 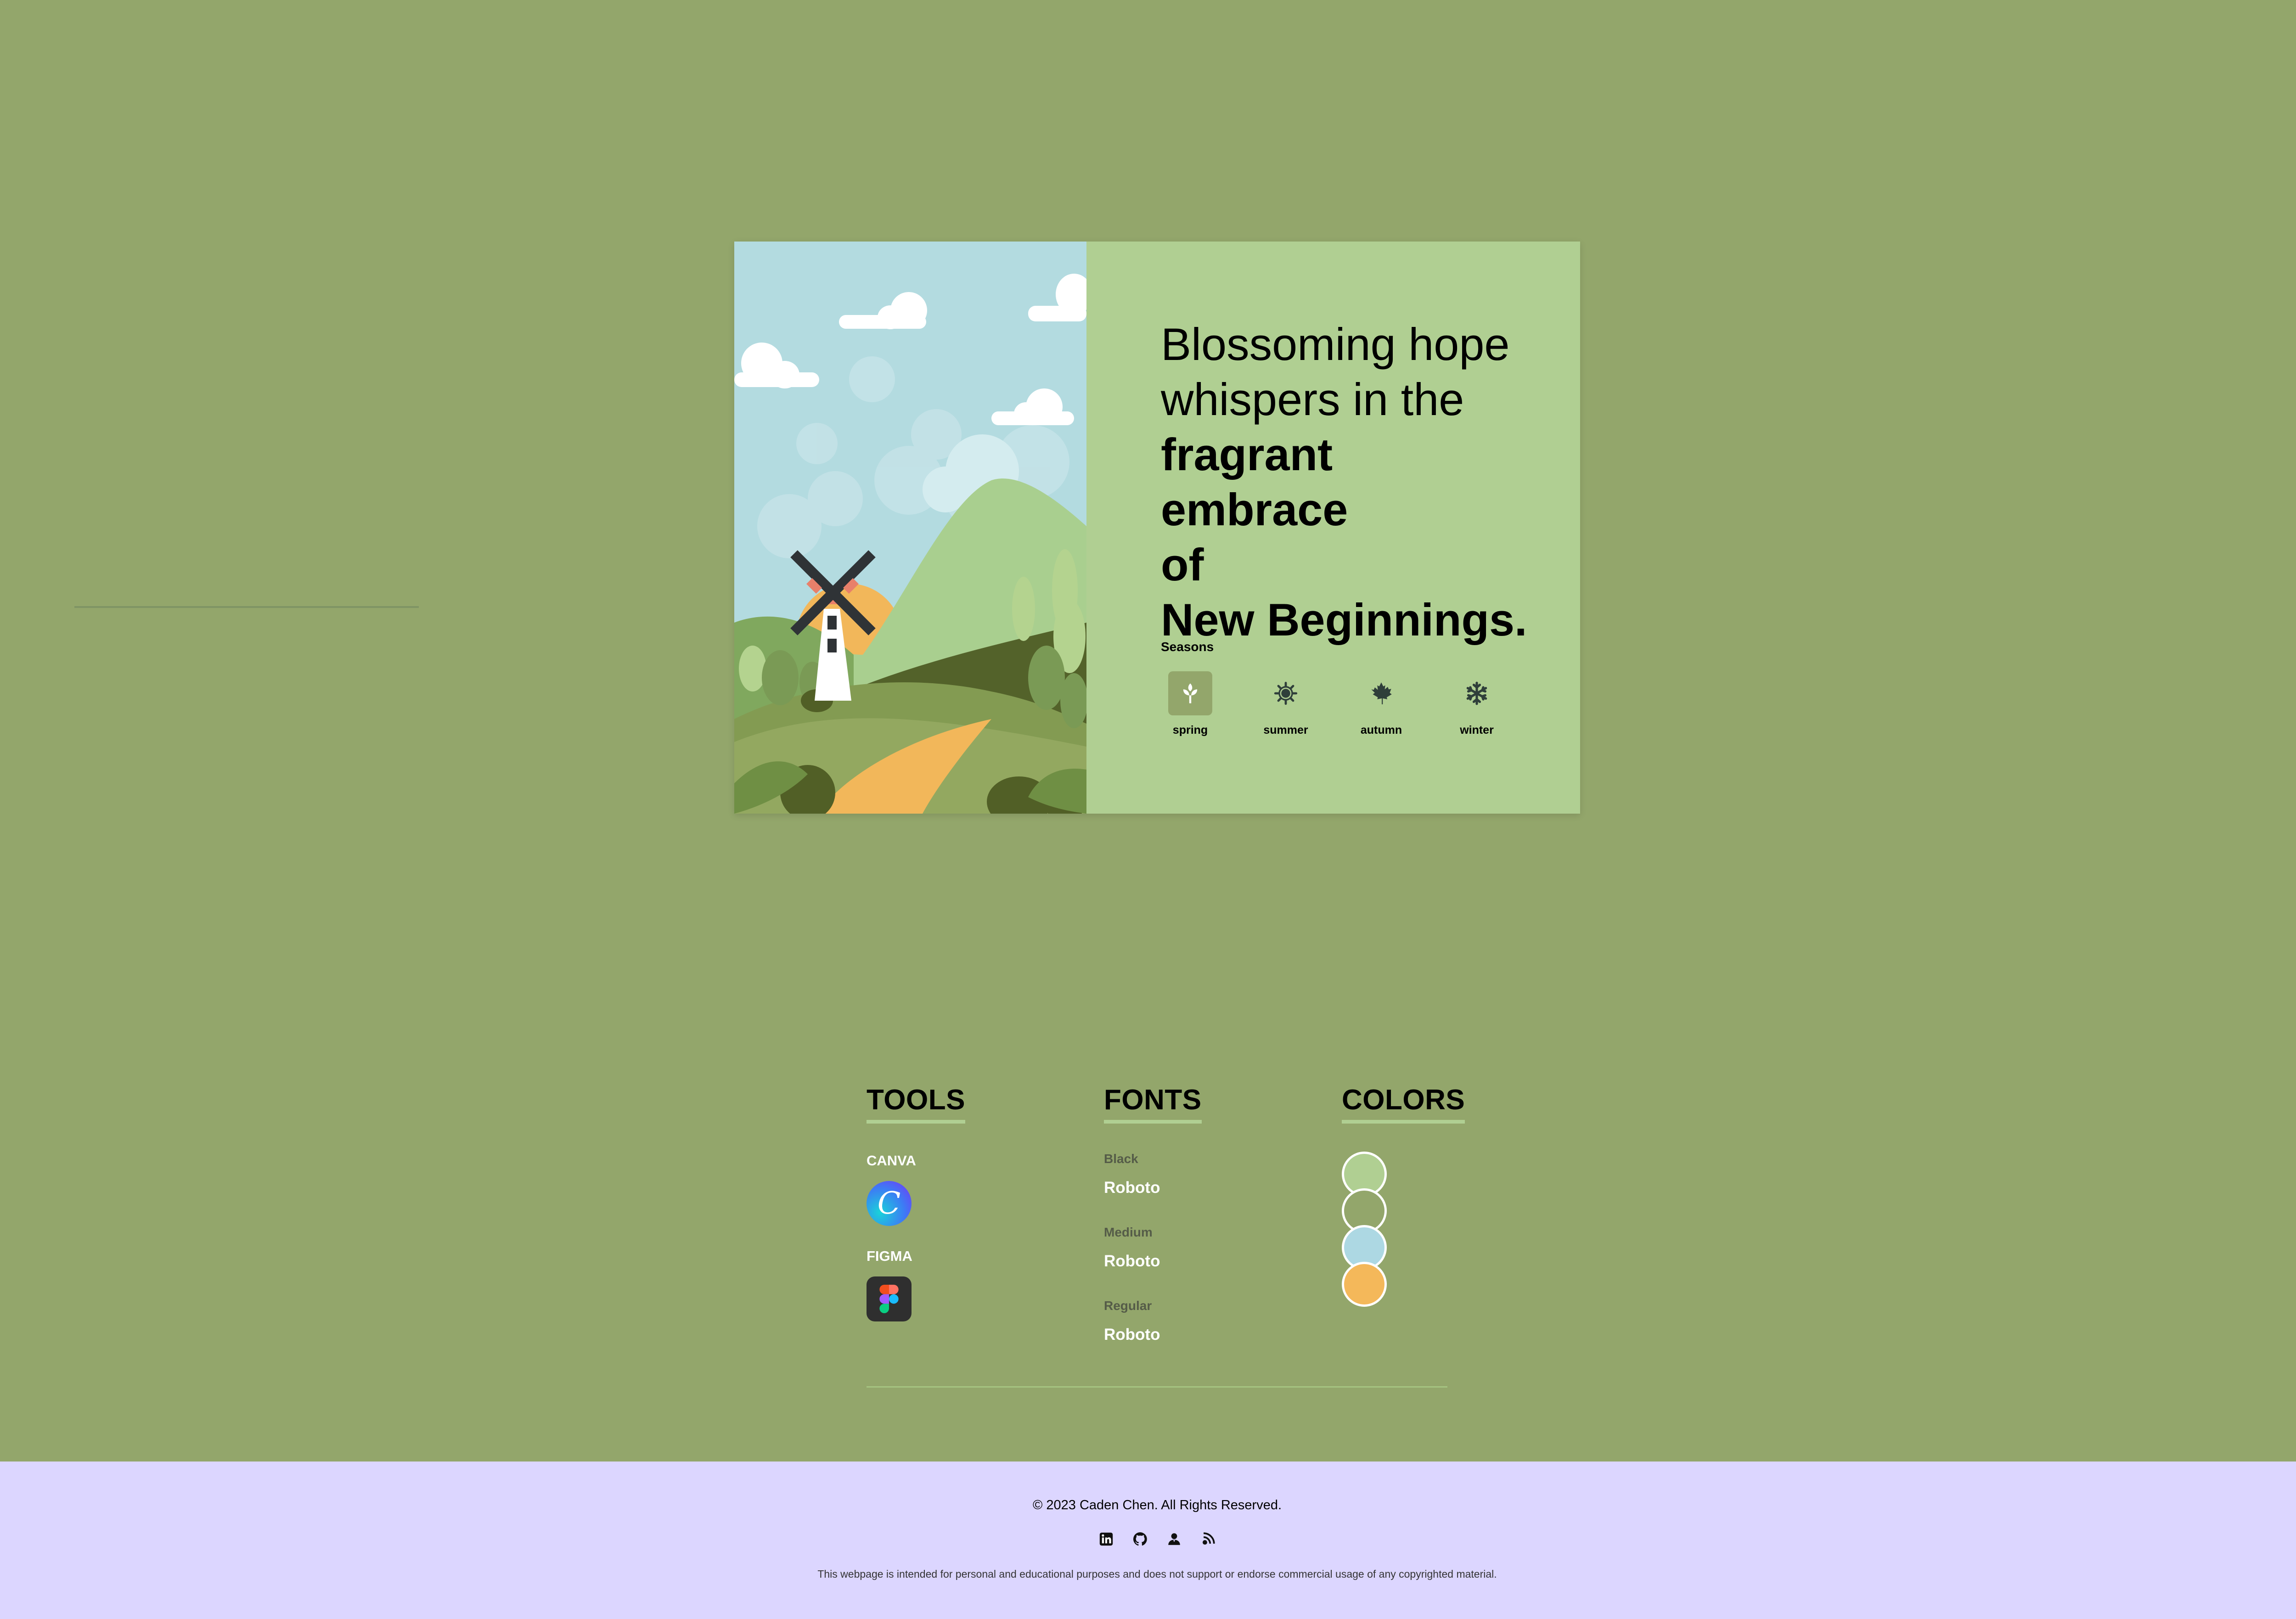 What do you see at coordinates (1286, 693) in the screenshot?
I see `sun-icon` at bounding box center [1286, 693].